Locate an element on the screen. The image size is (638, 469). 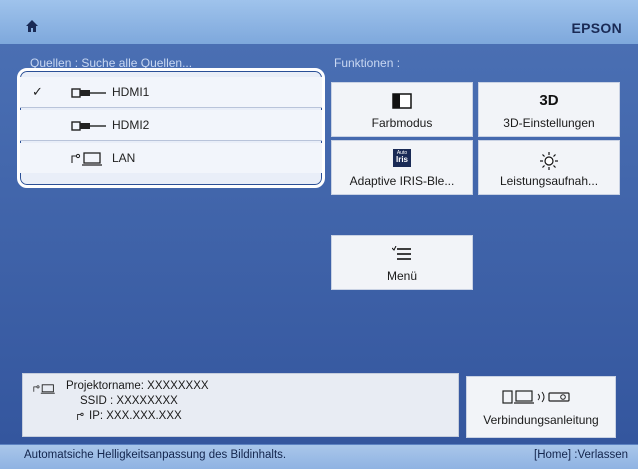
tile-menu: Menü is located at coordinates (402, 262).